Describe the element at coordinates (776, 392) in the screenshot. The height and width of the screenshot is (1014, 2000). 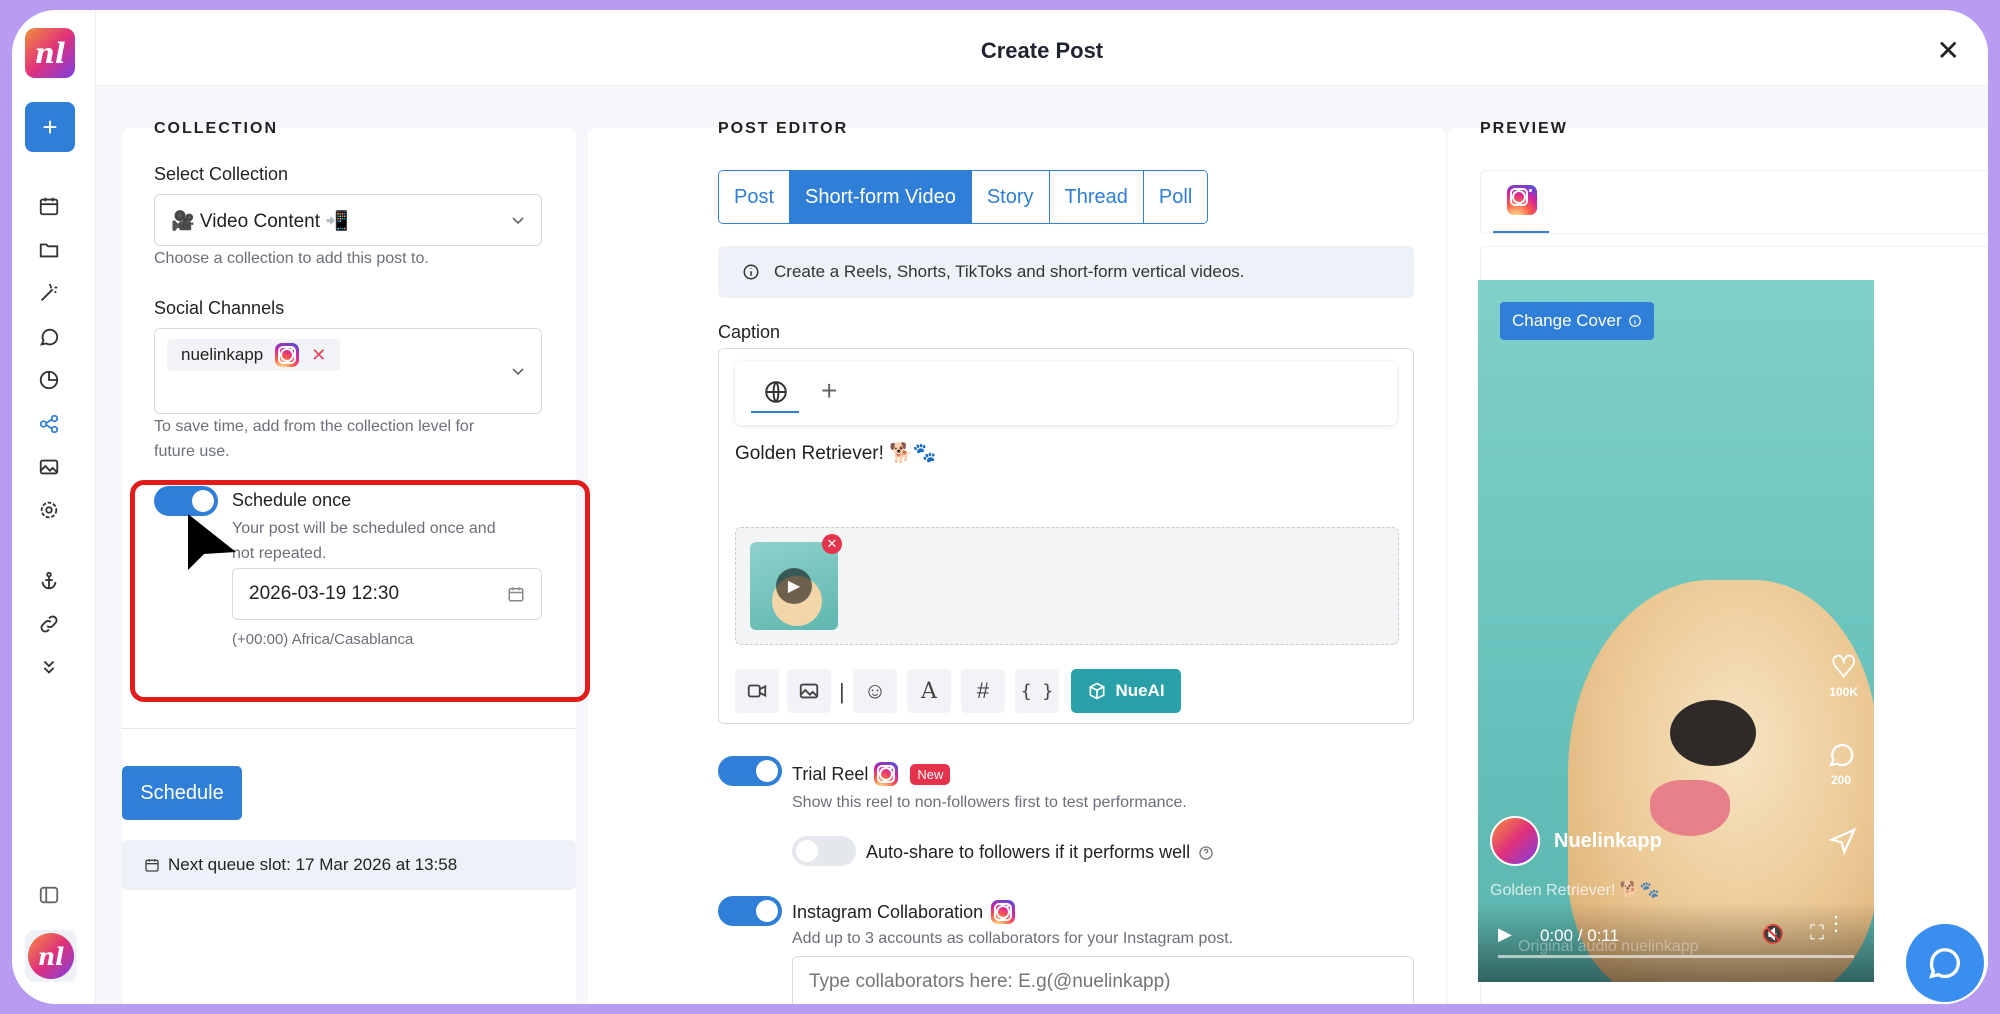
I see `globe-icon` at that location.